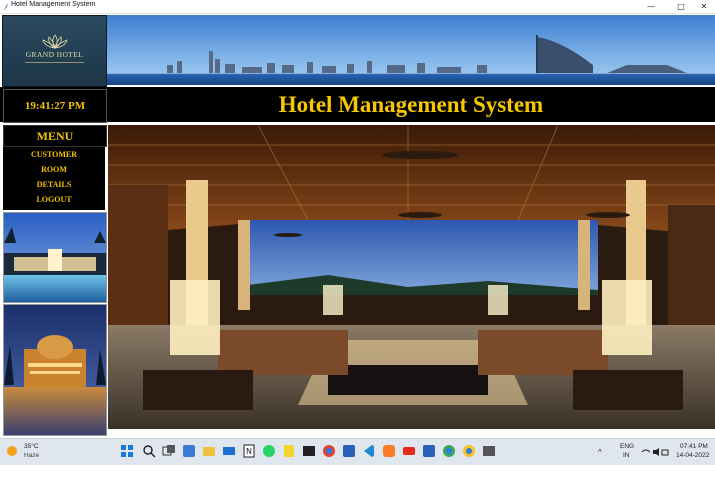 The image size is (715, 478). Describe the element at coordinates (55, 257) in the screenshot. I see `hotel-pool-image` at that location.